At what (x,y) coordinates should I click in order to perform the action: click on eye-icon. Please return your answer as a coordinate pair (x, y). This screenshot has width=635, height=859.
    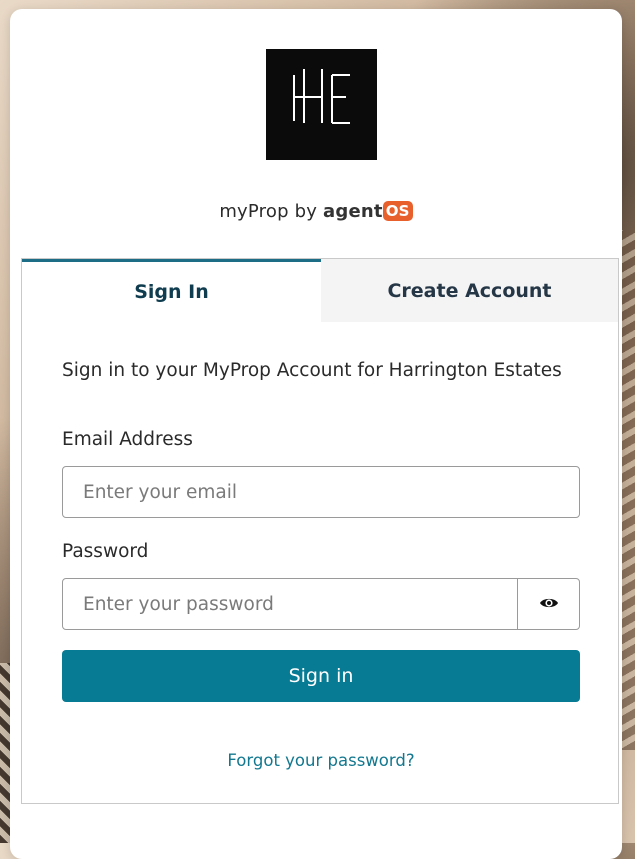
    Looking at the image, I should click on (549, 604).